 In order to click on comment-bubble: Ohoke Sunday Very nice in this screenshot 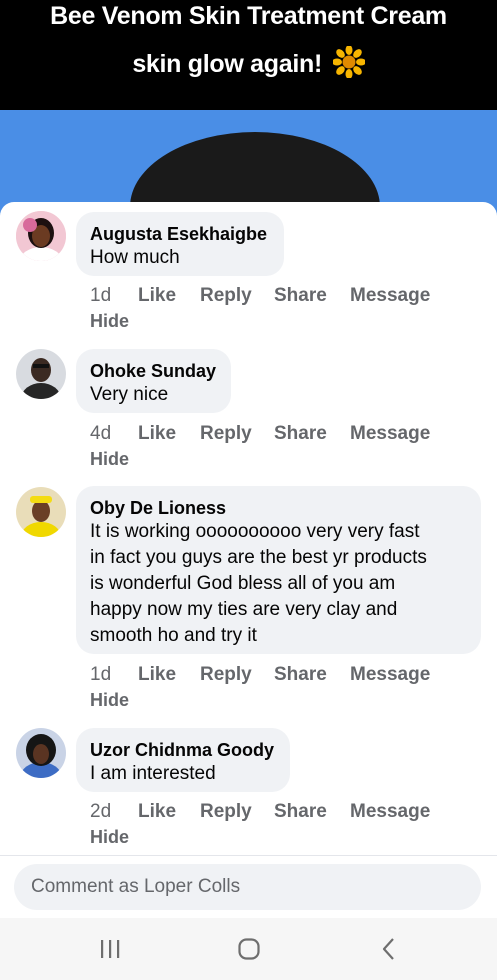, I will do `click(153, 381)`.